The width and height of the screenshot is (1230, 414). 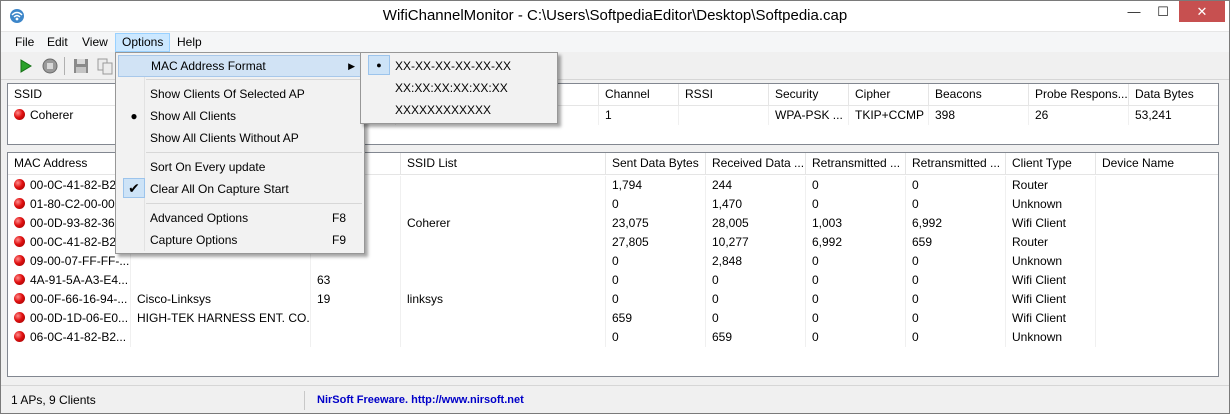 I want to click on table-row: 4A-91-5A-A3-E4... 63 0 0 0 0 Wifi Client, so click(x=613, y=280).